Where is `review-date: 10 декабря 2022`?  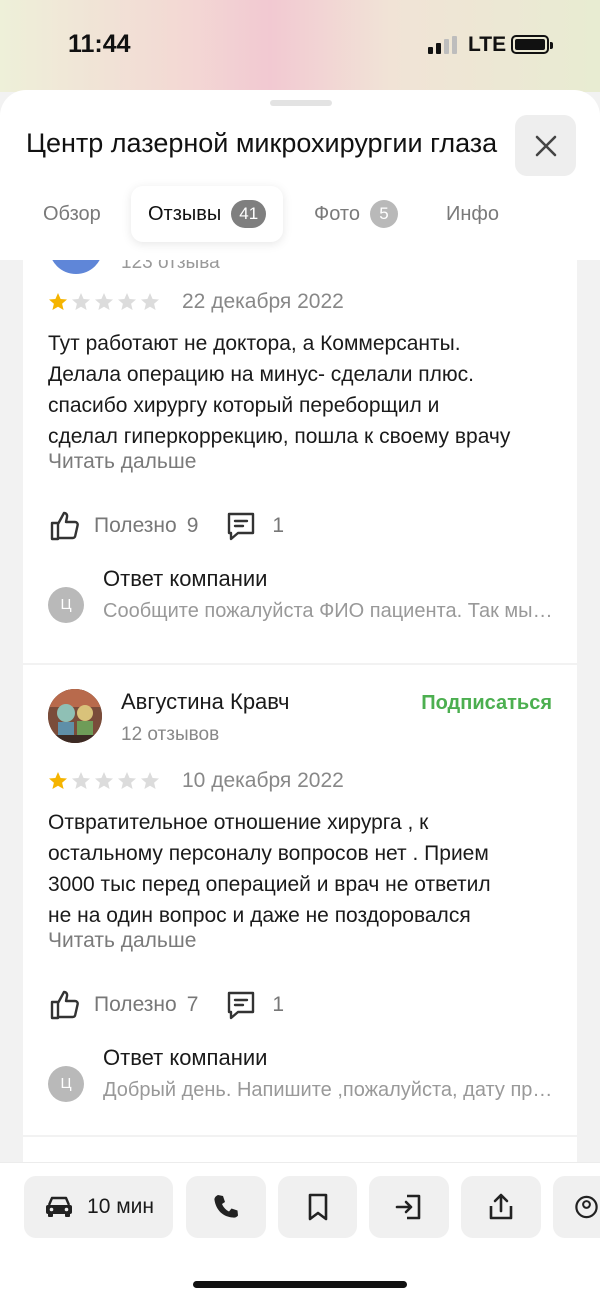
review-date: 10 декабря 2022 is located at coordinates (263, 780).